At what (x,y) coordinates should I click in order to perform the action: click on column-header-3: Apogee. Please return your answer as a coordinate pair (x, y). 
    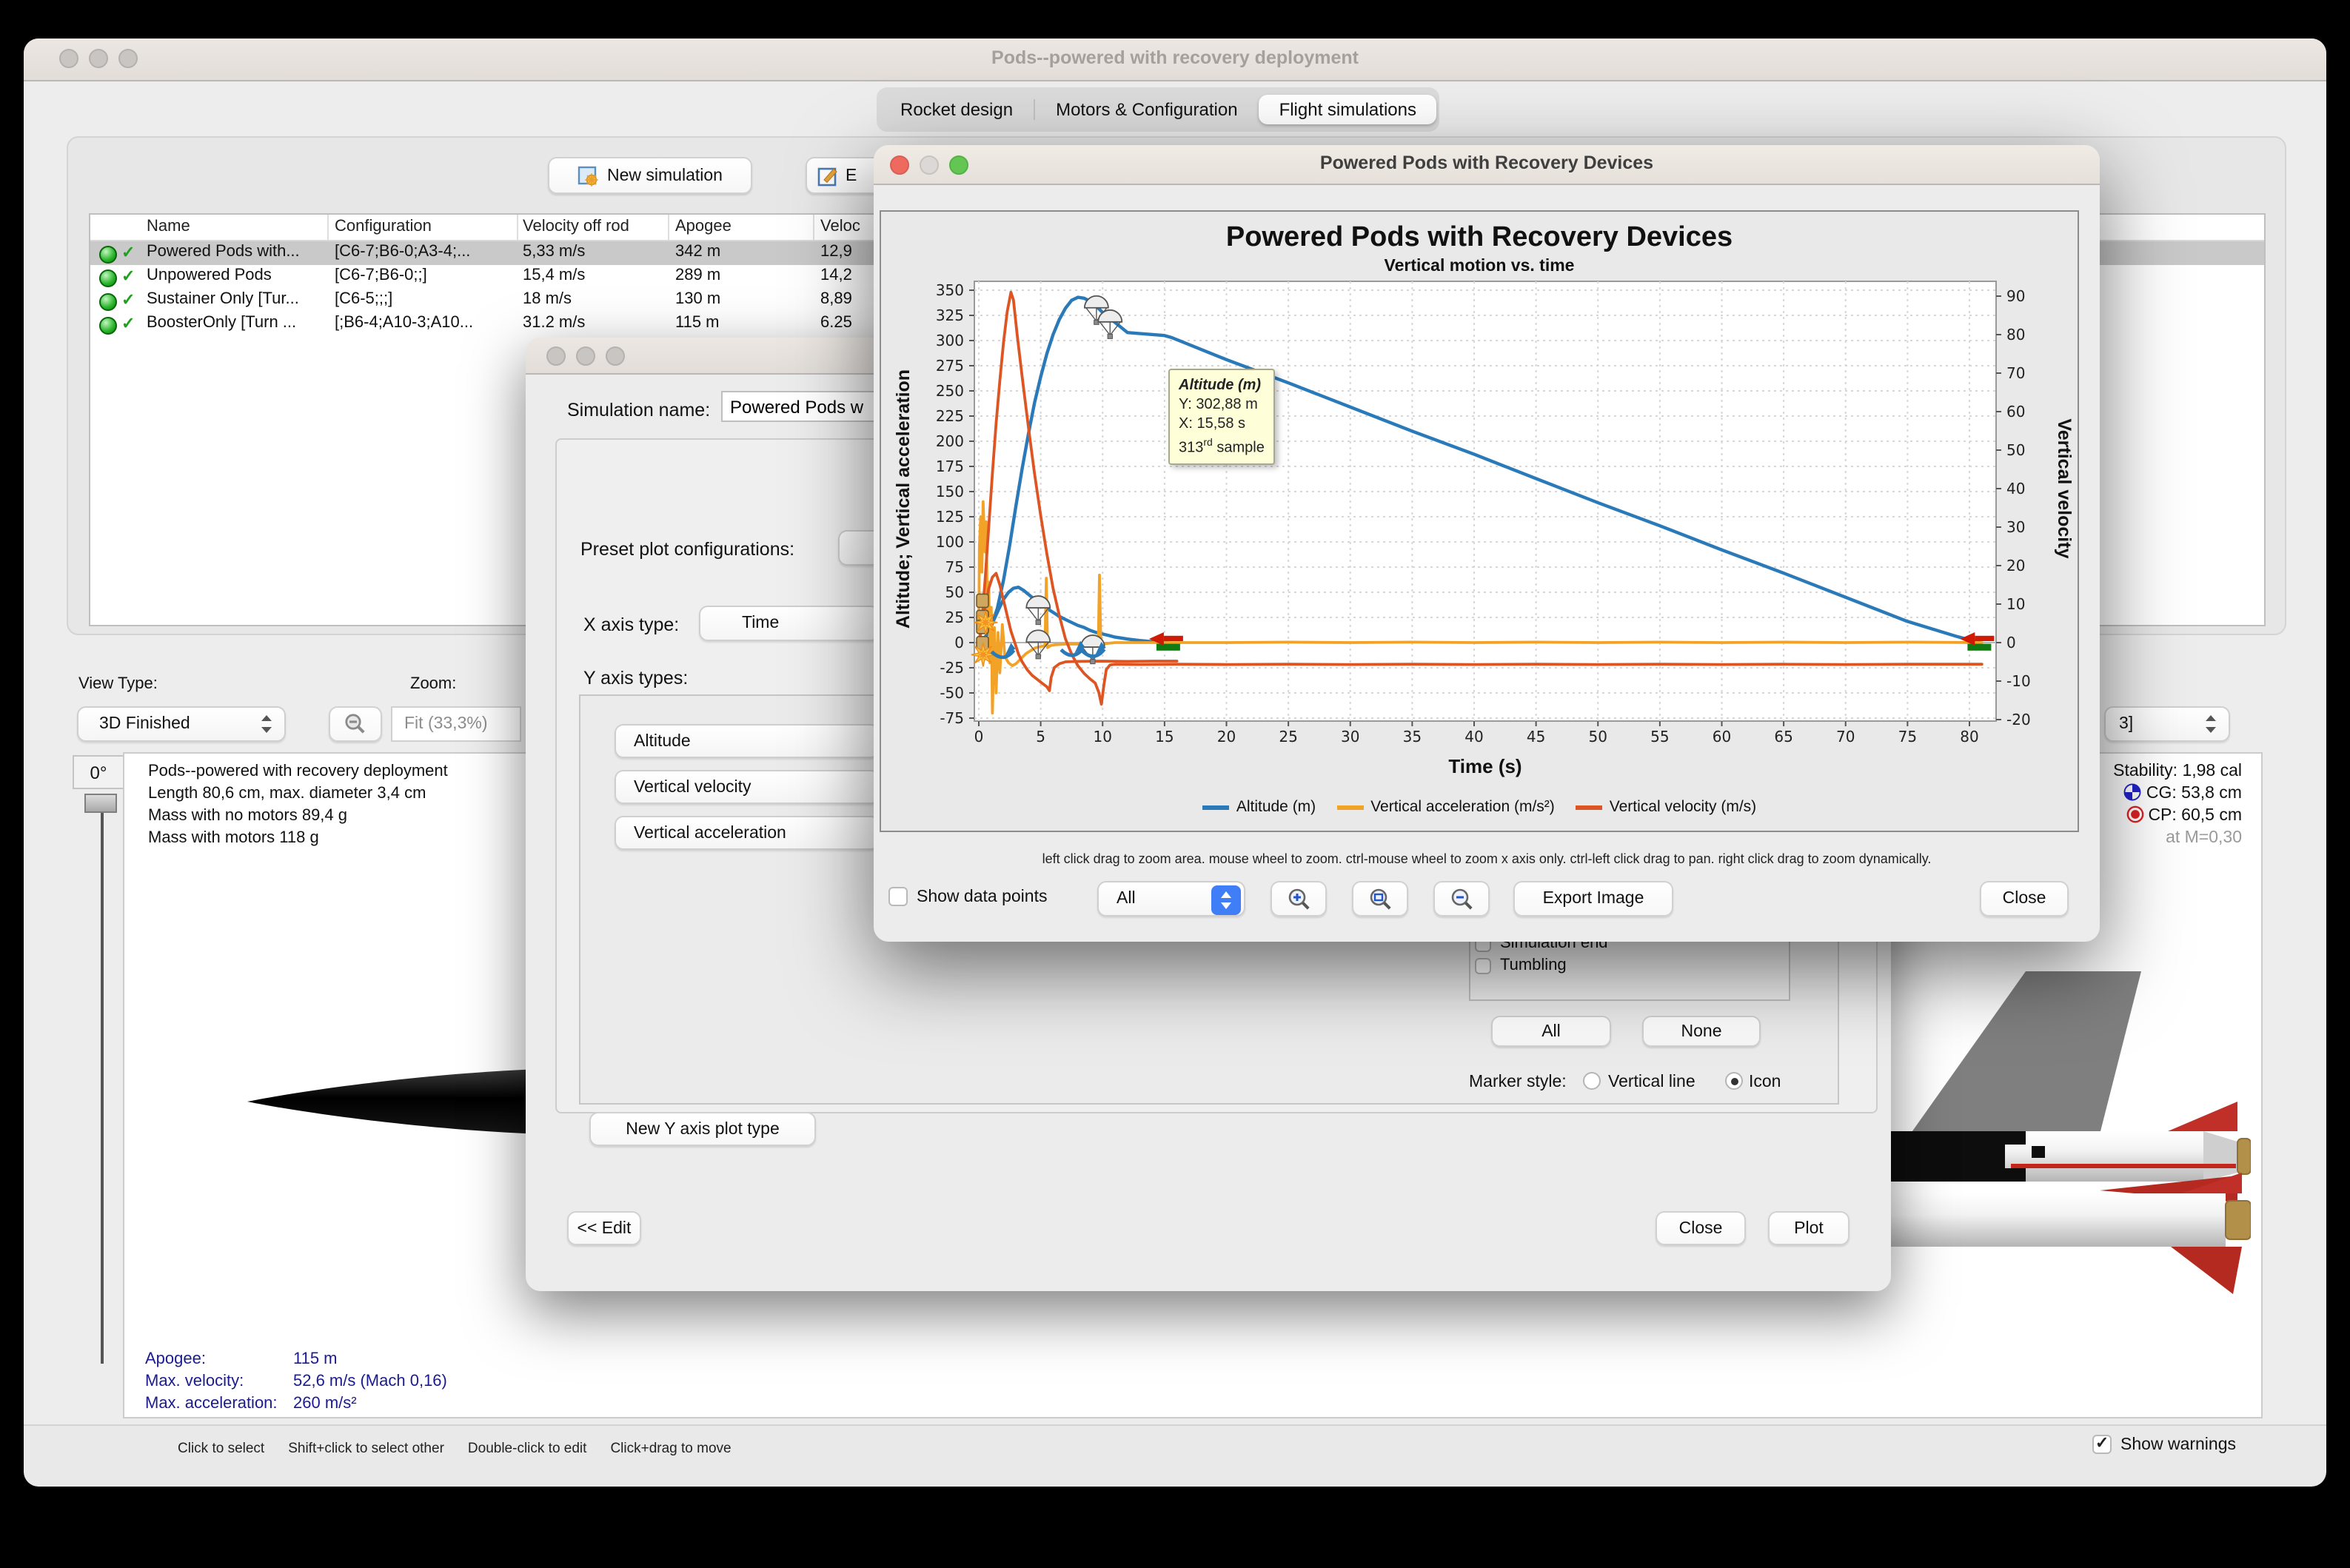
    Looking at the image, I should click on (703, 227).